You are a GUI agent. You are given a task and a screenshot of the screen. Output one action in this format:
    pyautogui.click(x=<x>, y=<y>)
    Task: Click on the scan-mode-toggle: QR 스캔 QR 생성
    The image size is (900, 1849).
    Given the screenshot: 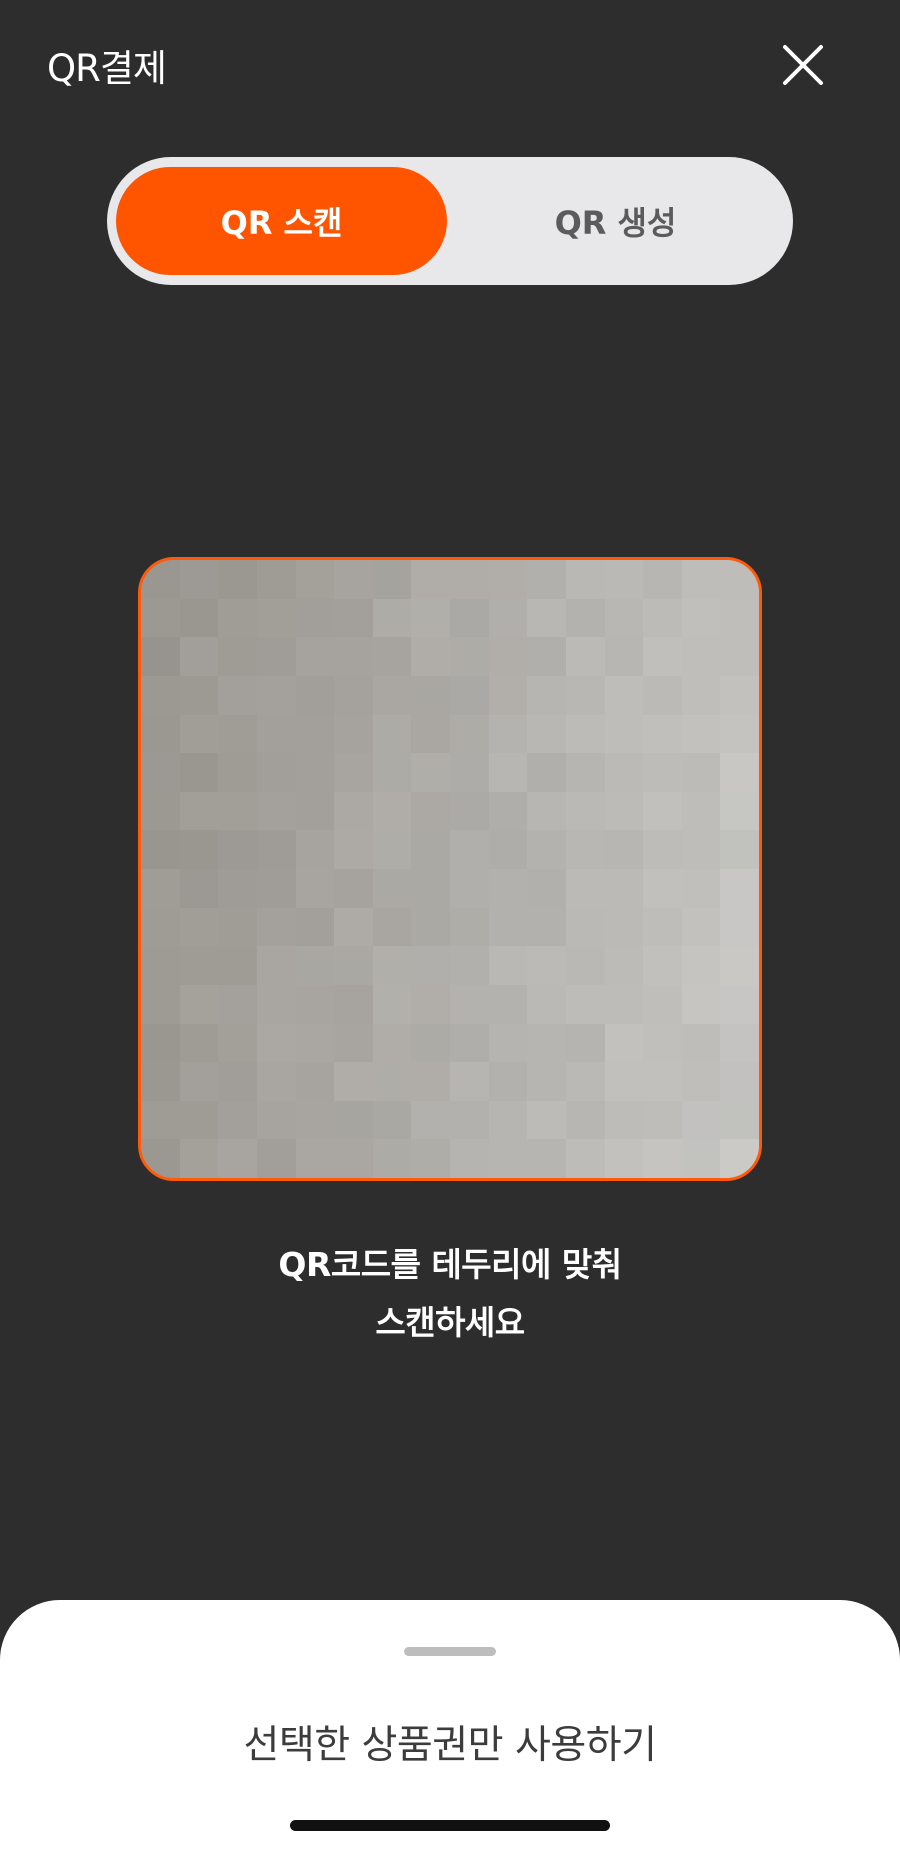 What is the action you would take?
    pyautogui.click(x=450, y=221)
    